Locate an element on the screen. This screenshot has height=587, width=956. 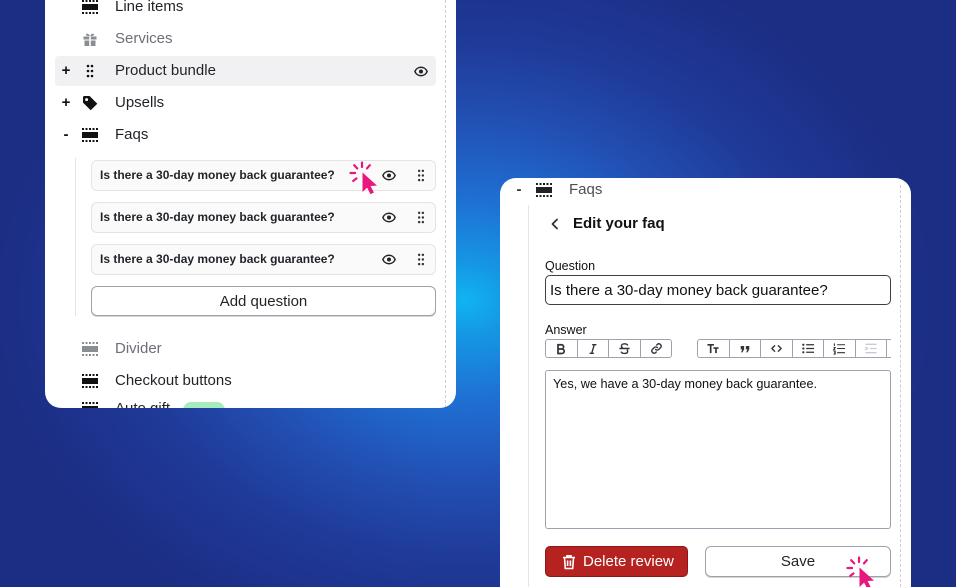
delete-review-button: Delete review is located at coordinates (616, 561).